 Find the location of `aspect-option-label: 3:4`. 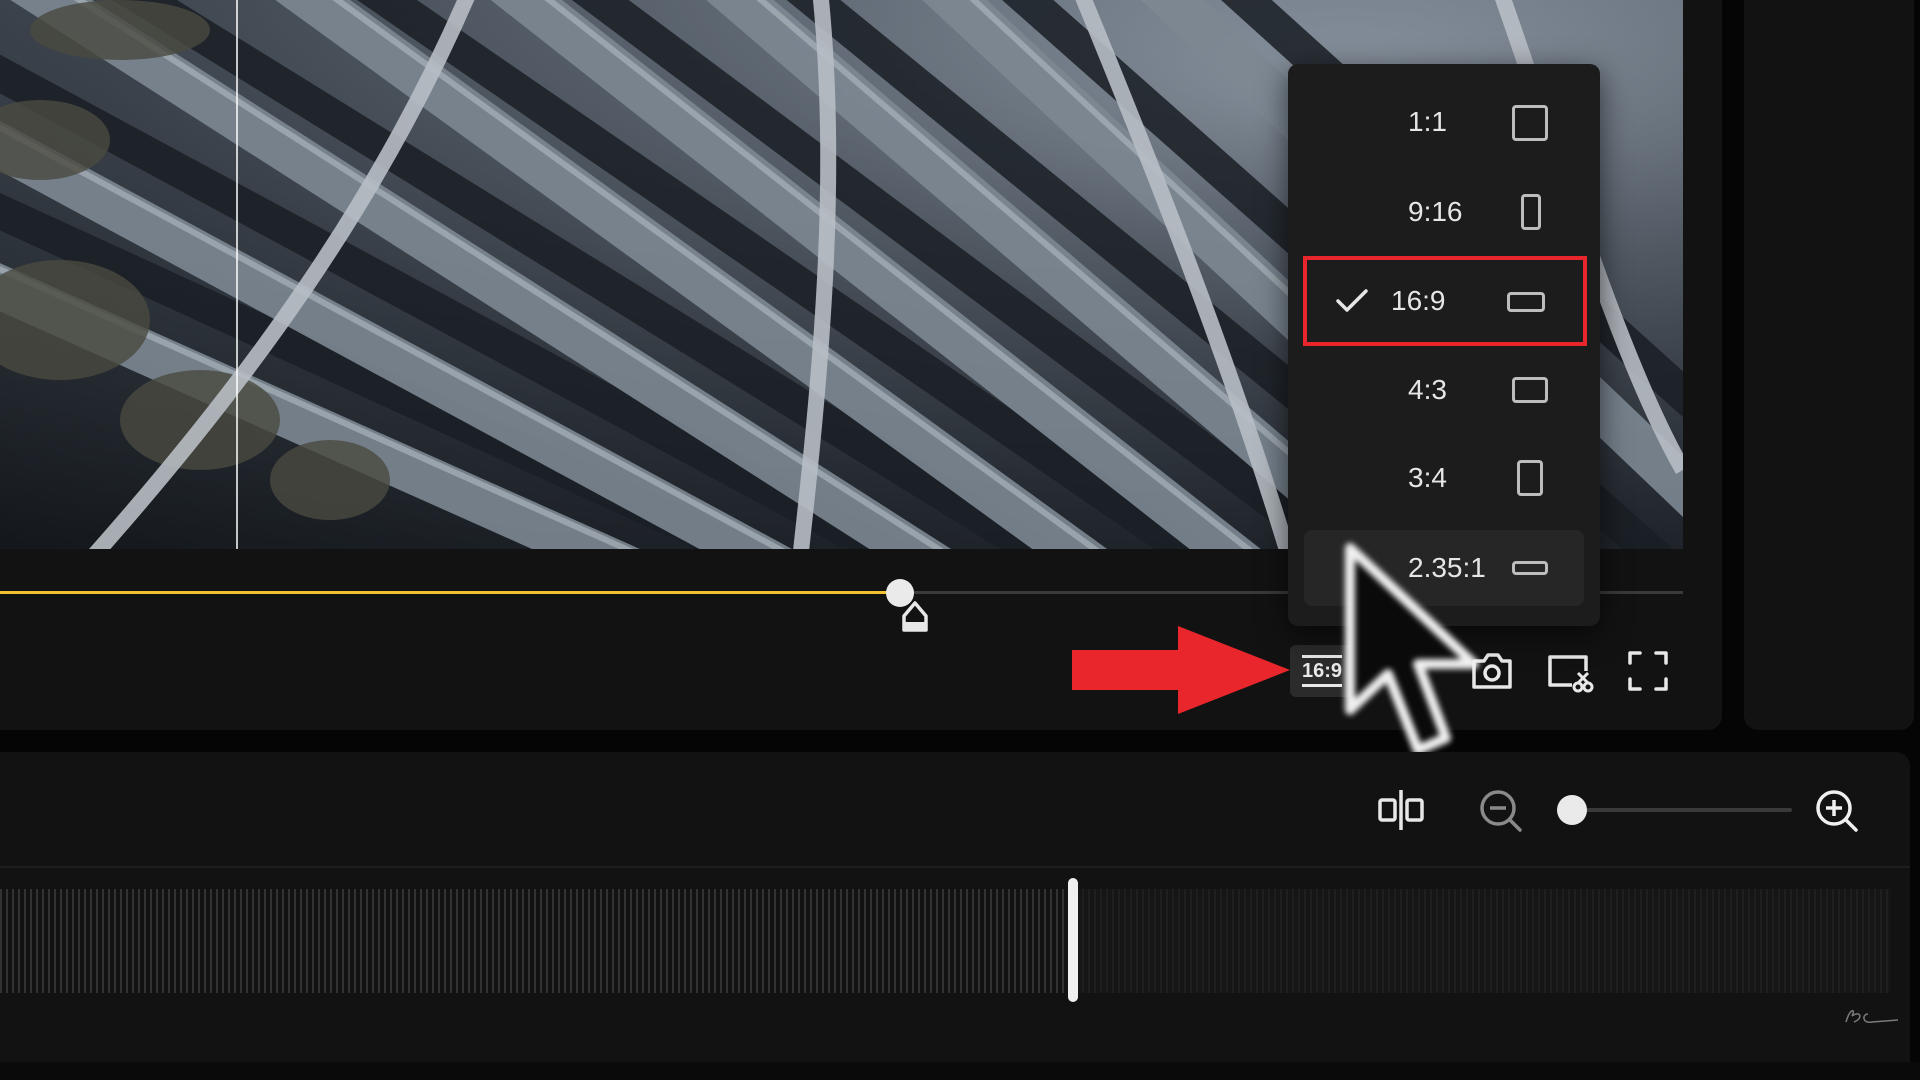

aspect-option-label: 3:4 is located at coordinates (1427, 477).